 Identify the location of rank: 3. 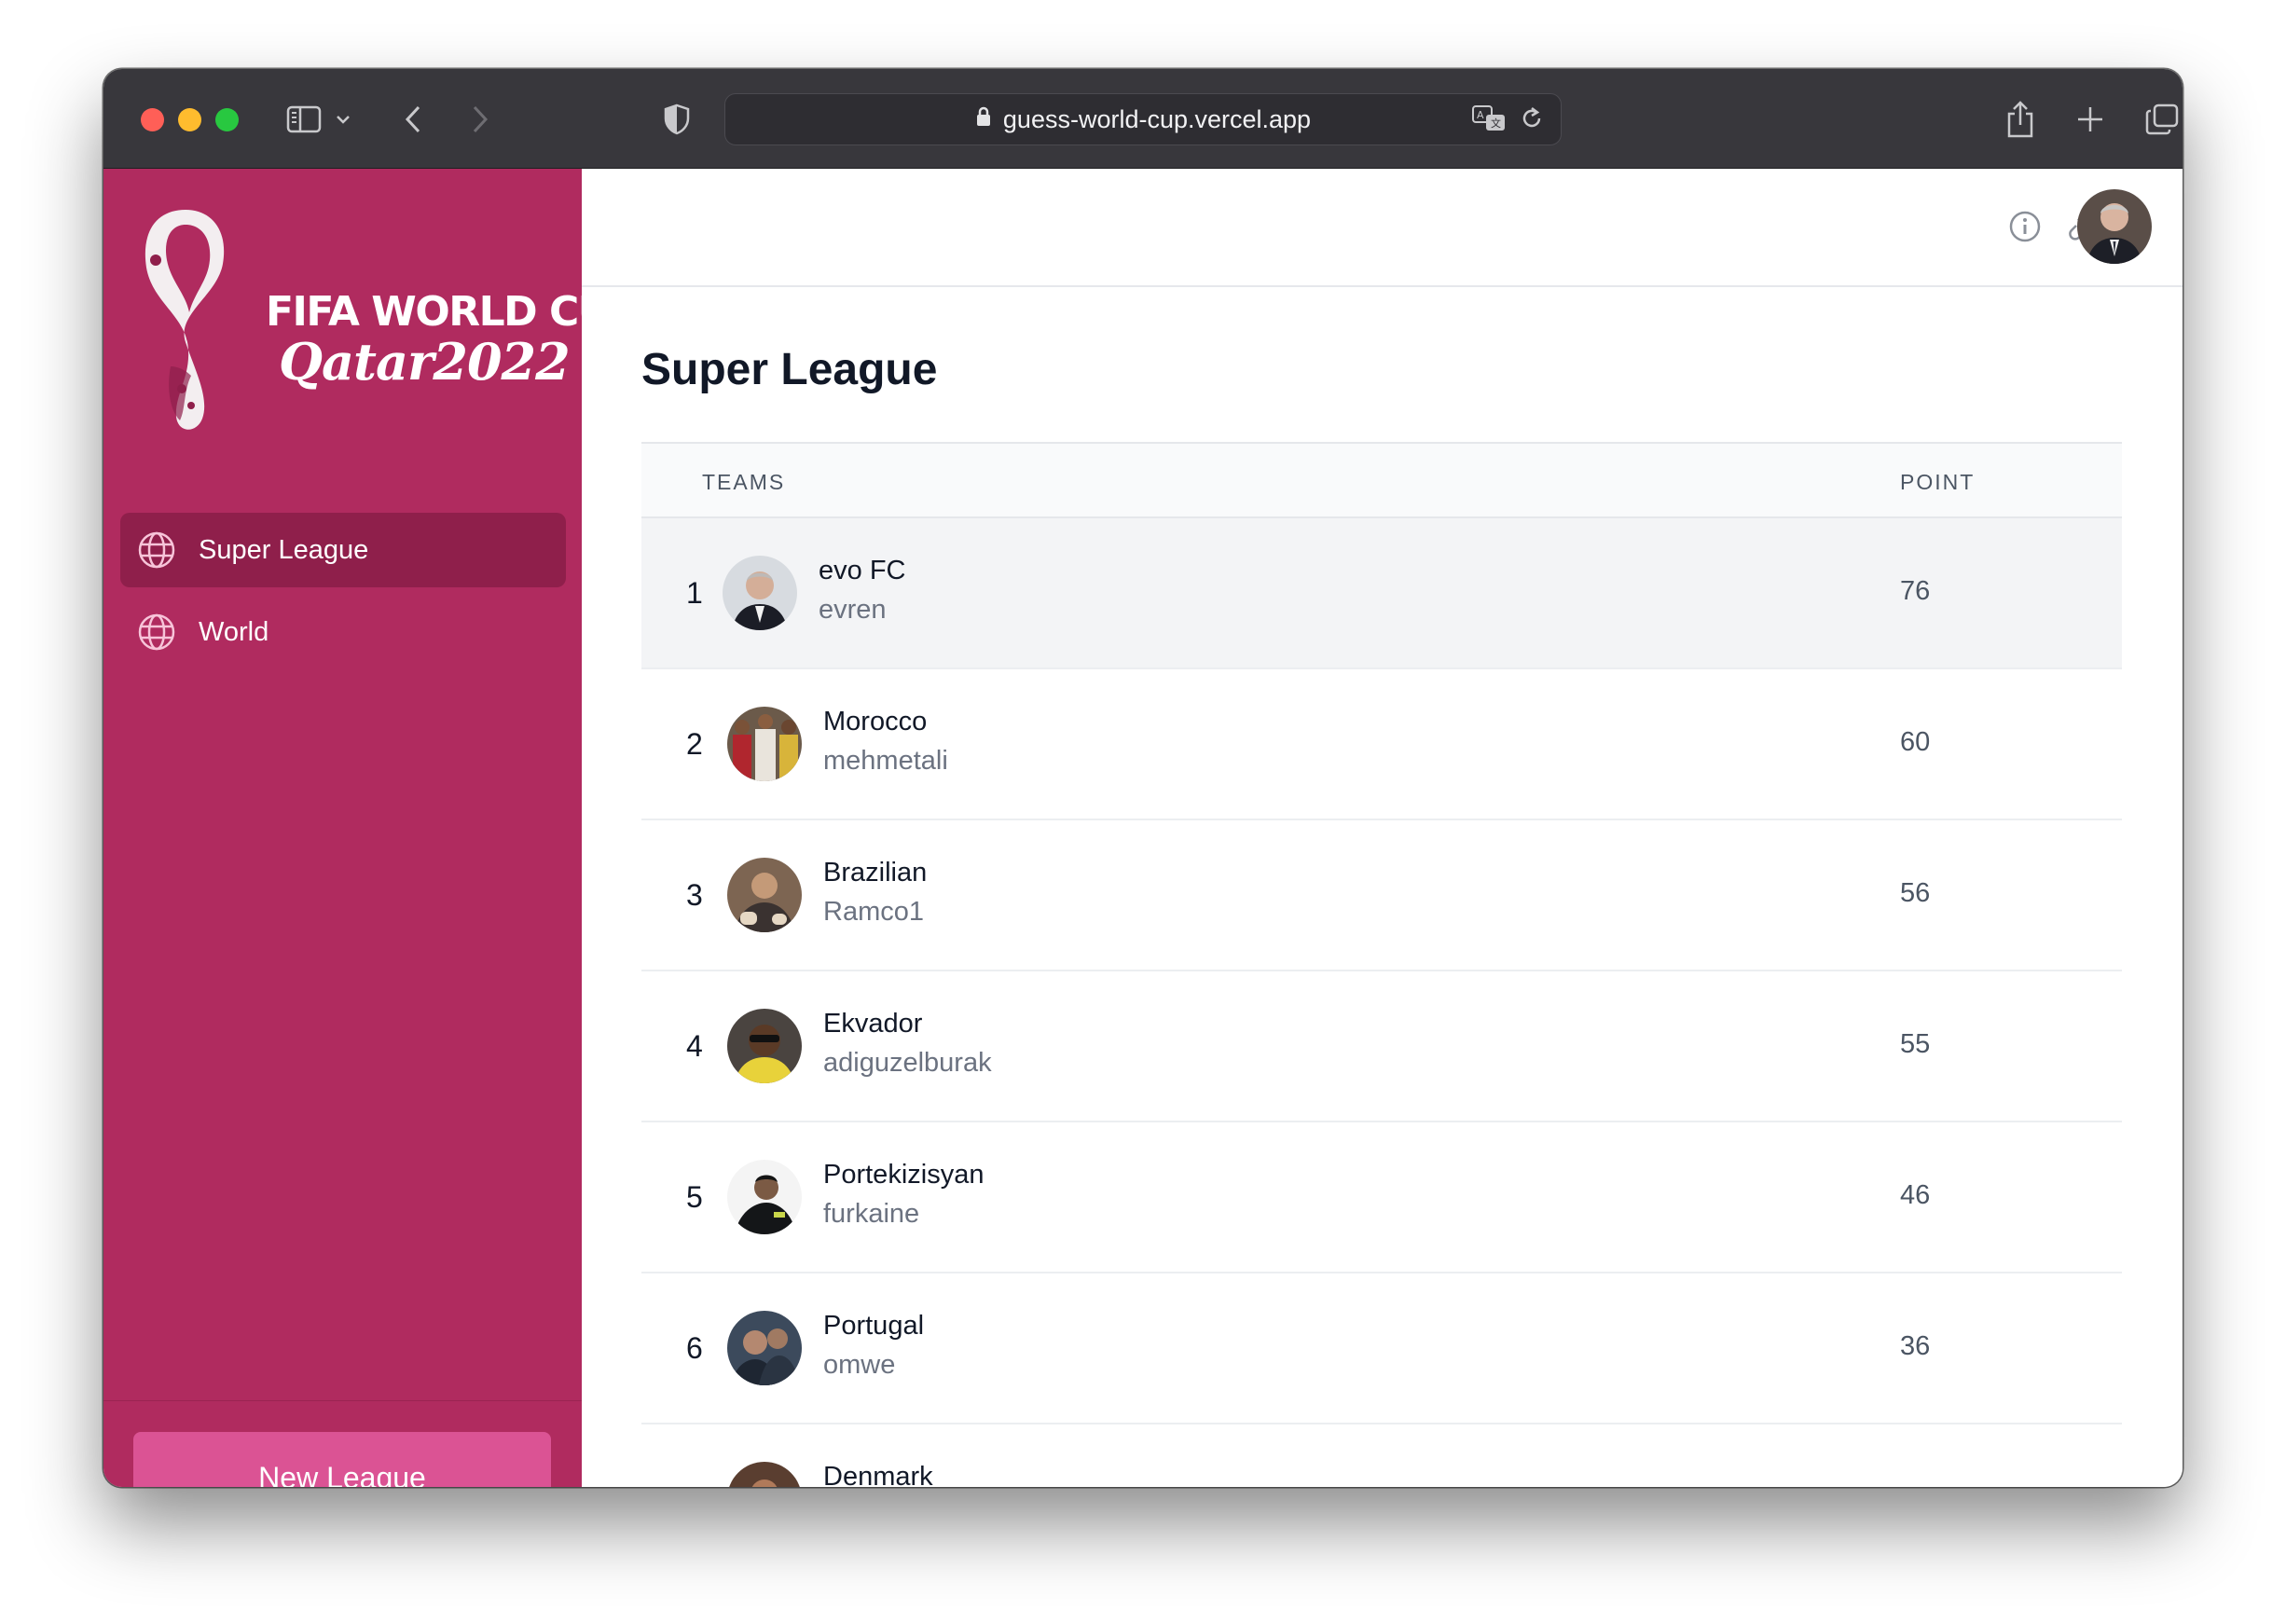
(694, 895).